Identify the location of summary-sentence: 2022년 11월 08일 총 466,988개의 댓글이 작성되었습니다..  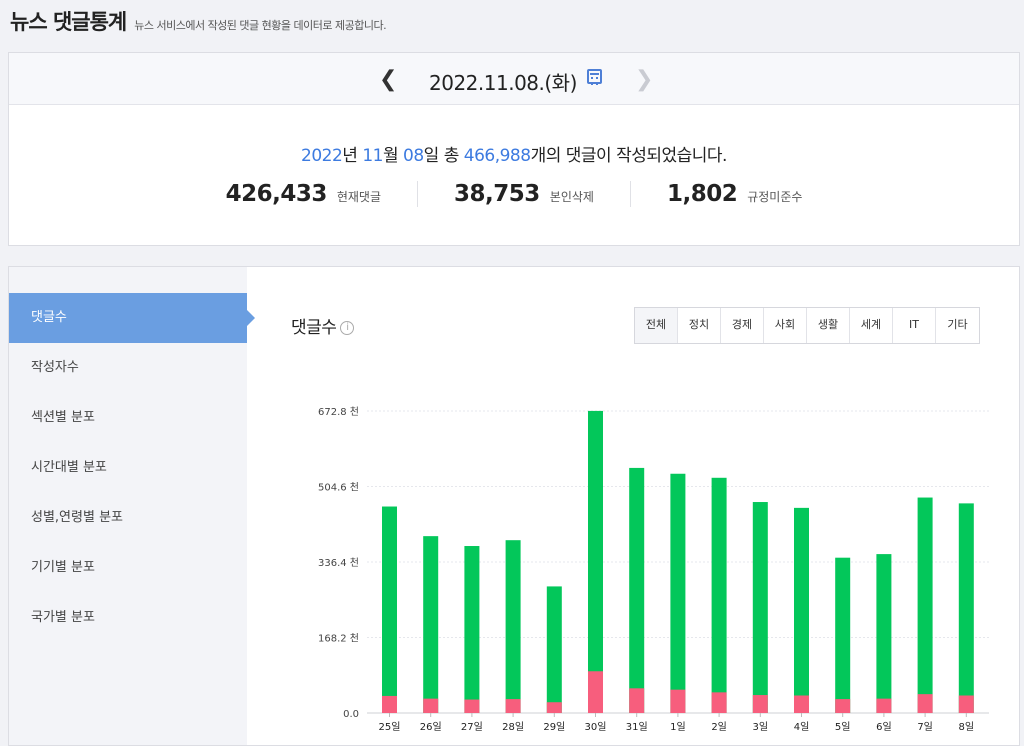
(514, 153).